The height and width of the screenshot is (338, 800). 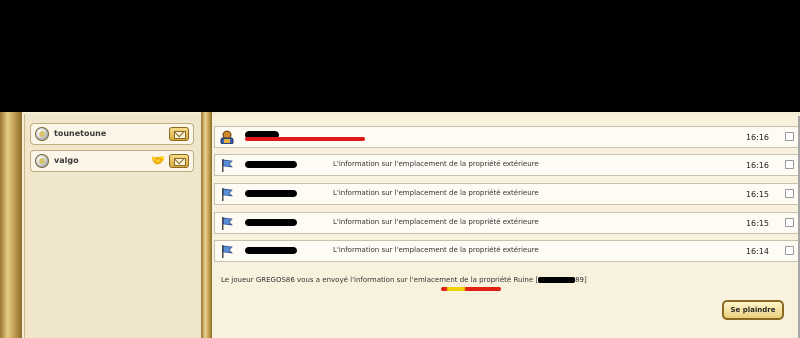 What do you see at coordinates (11, 225) in the screenshot?
I see `left-pillar` at bounding box center [11, 225].